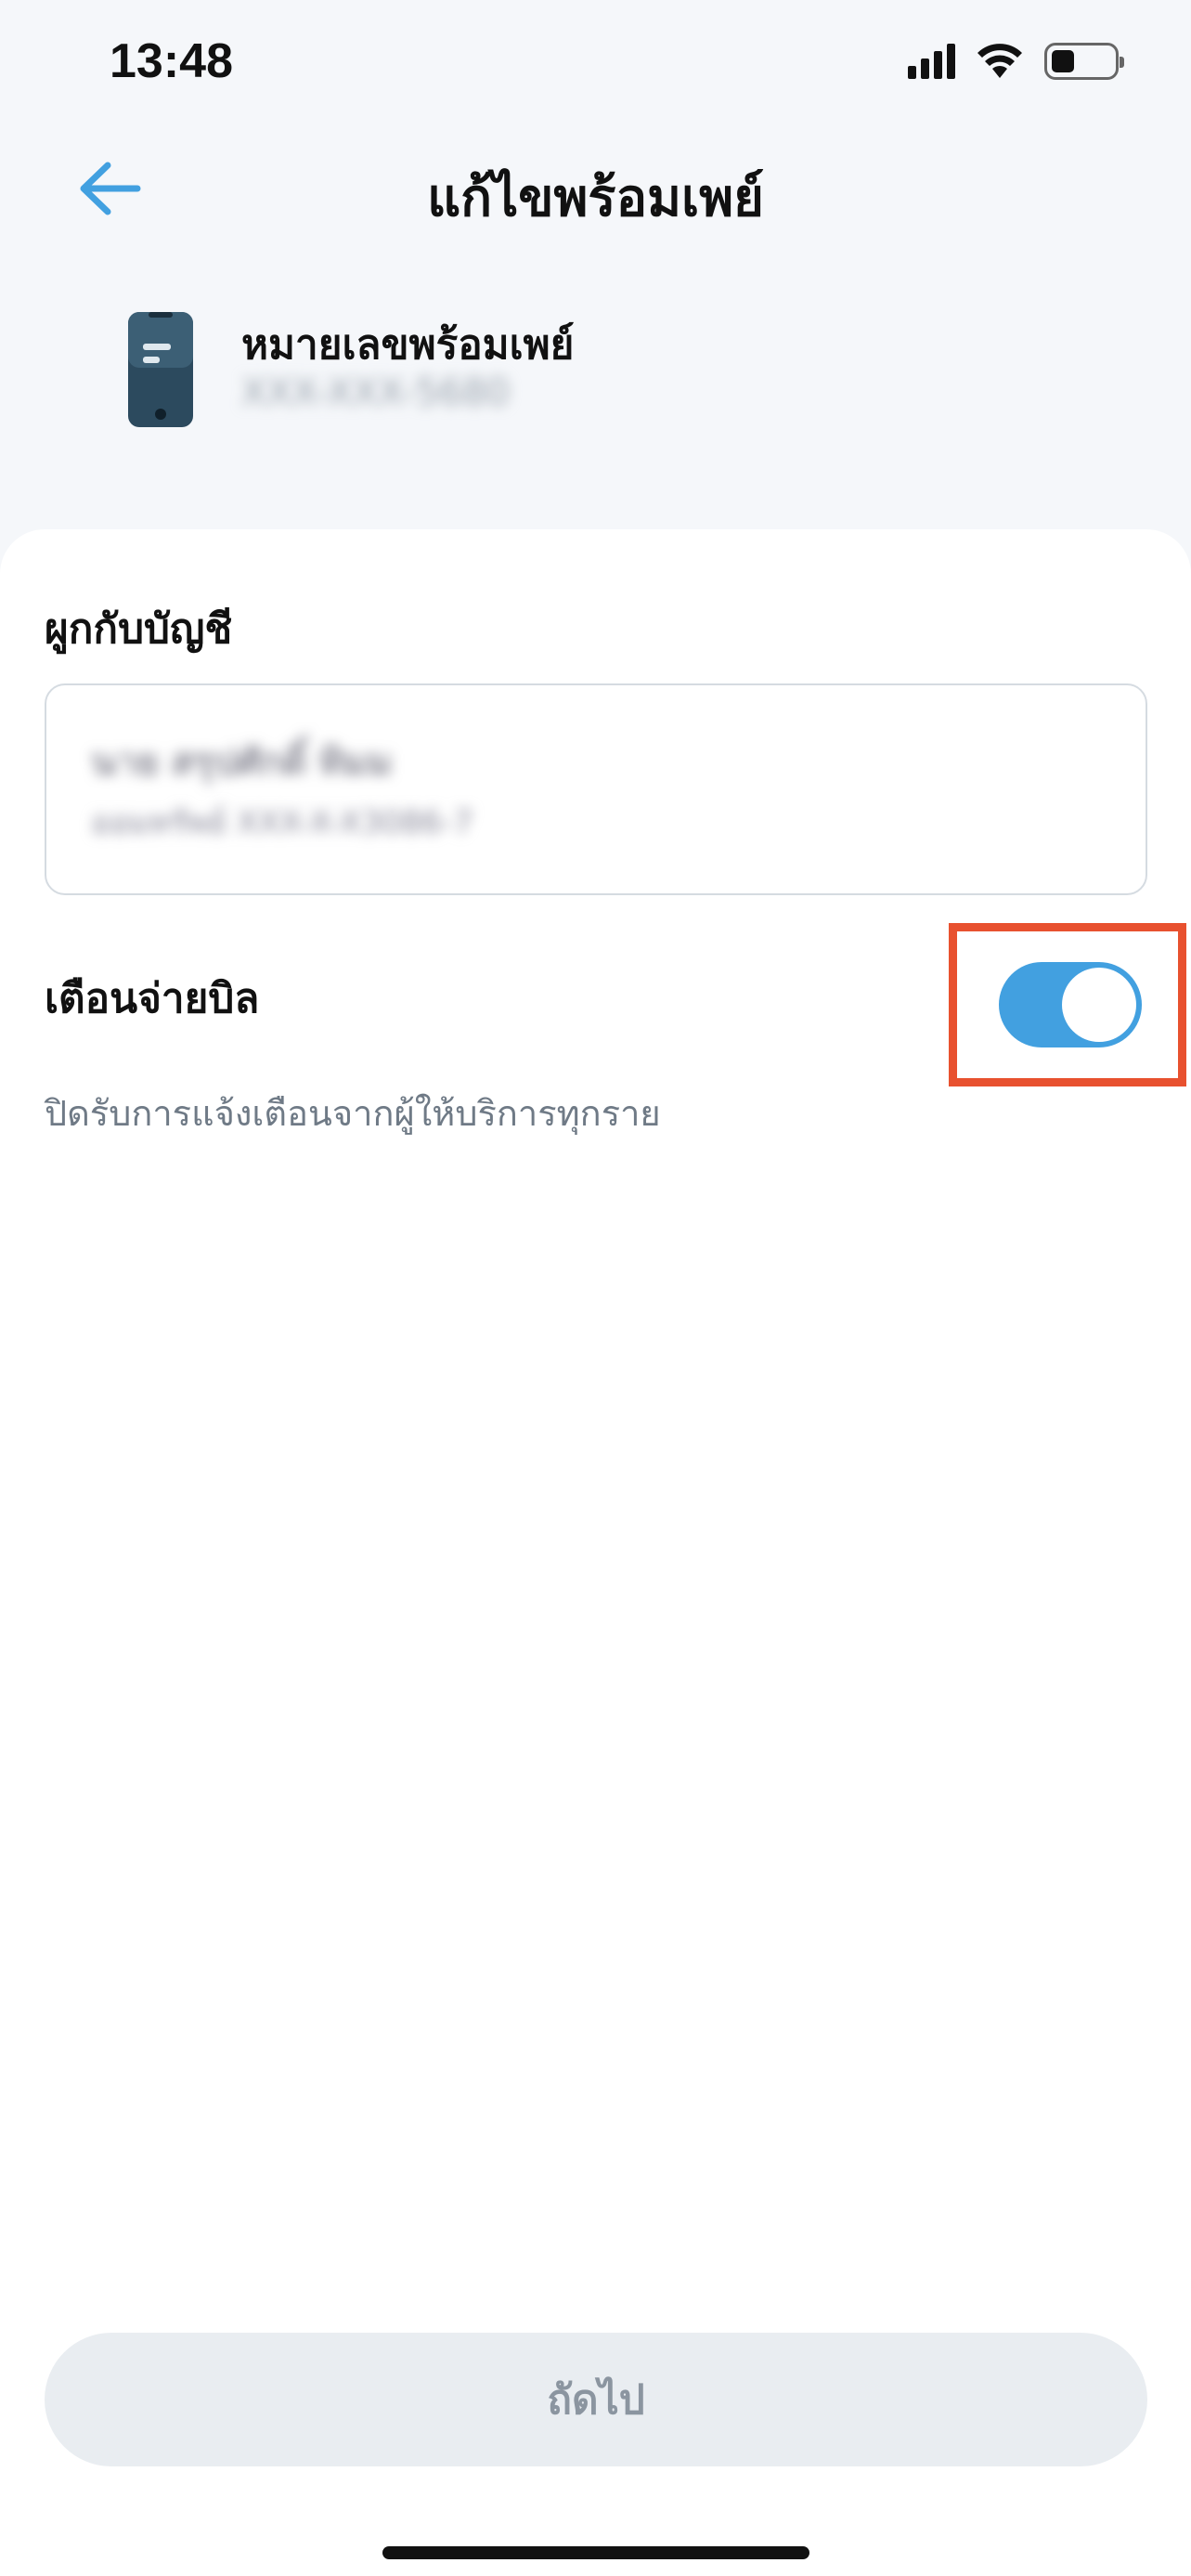 The width and height of the screenshot is (1191, 2576). Describe the element at coordinates (242, 763) in the screenshot. I see `account-name: นาย สรุปศักดิ์ ทิมม` at that location.